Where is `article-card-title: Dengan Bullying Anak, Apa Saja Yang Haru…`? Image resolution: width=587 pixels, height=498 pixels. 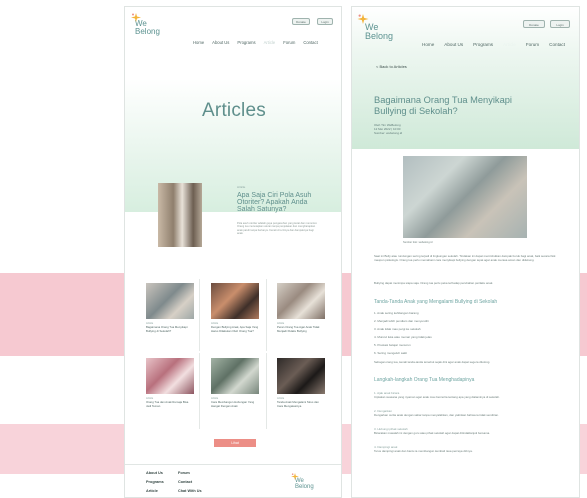 article-card-title: Dengan Bullying Anak, Apa Saja Yang Haru… is located at coordinates (235, 329).